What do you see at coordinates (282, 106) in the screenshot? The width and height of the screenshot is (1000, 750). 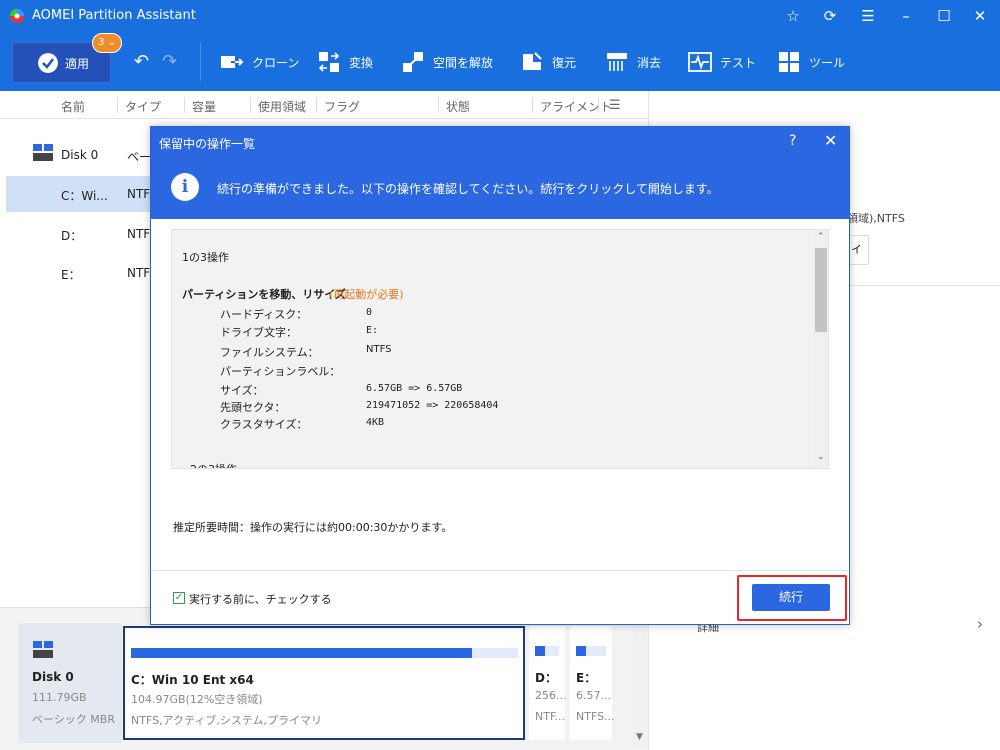 I see `column-used: 使用領域` at bounding box center [282, 106].